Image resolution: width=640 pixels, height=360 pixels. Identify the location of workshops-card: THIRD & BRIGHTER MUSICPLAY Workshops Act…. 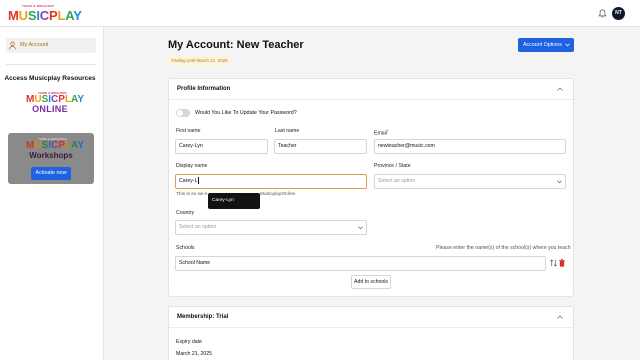
(51, 158).